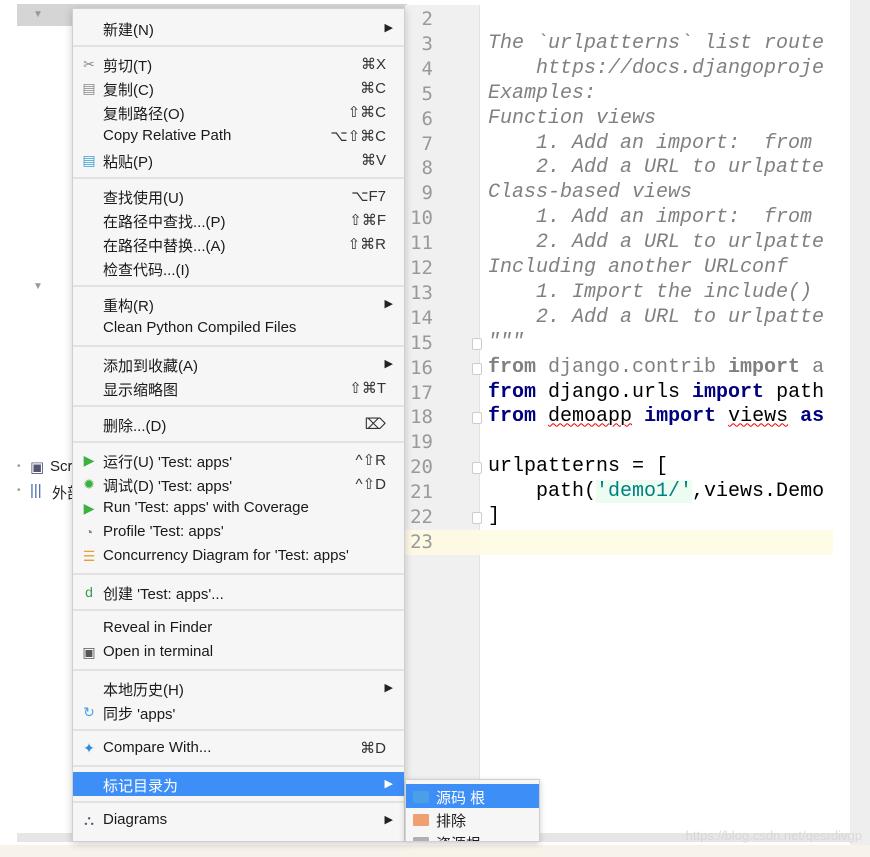 Image resolution: width=870 pixels, height=857 pixels. Describe the element at coordinates (427, 118) in the screenshot. I see `line-number: 6` at that location.